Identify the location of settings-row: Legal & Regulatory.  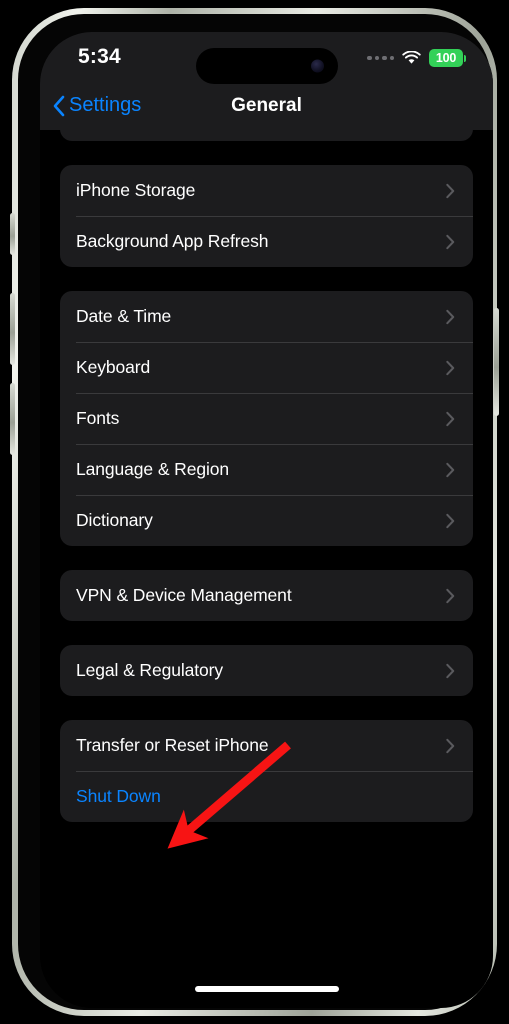
(266, 670).